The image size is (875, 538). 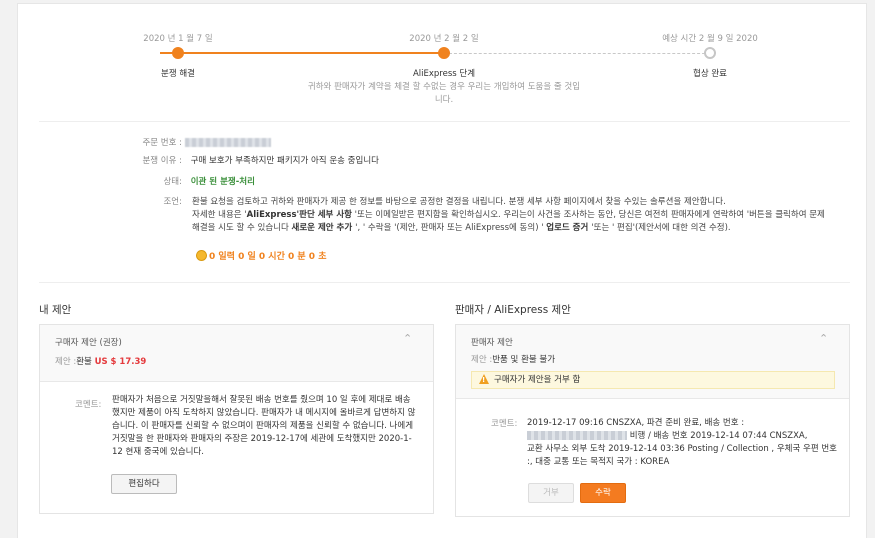 I want to click on reject-button: 거부, so click(x=551, y=493).